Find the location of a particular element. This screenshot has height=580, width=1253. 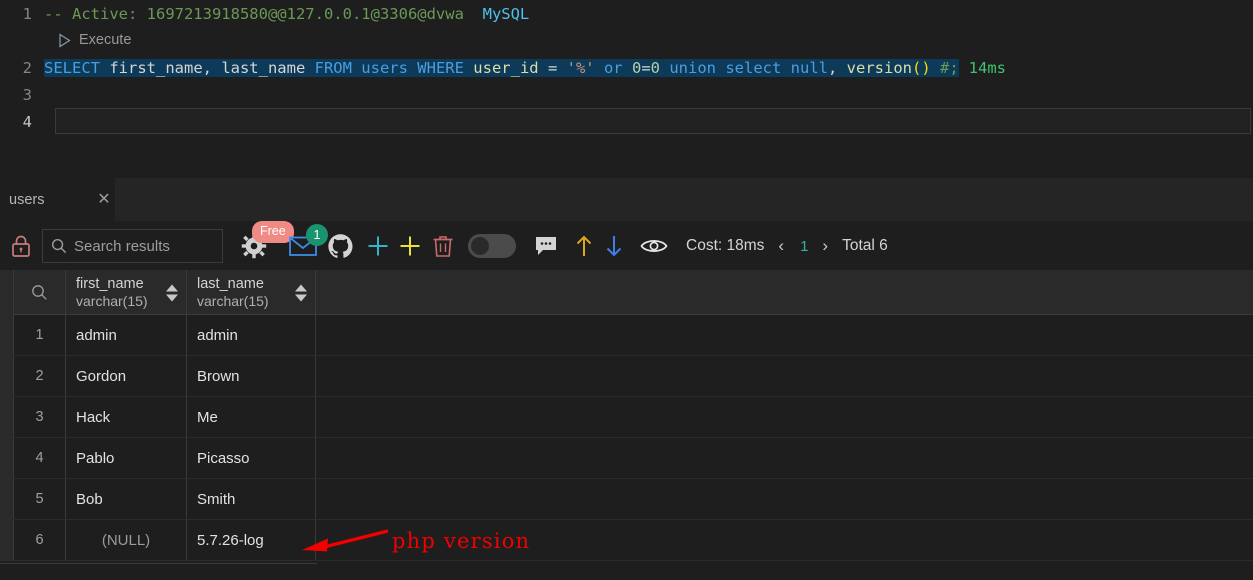

sql-comment-hash: #; is located at coordinates (944, 67).